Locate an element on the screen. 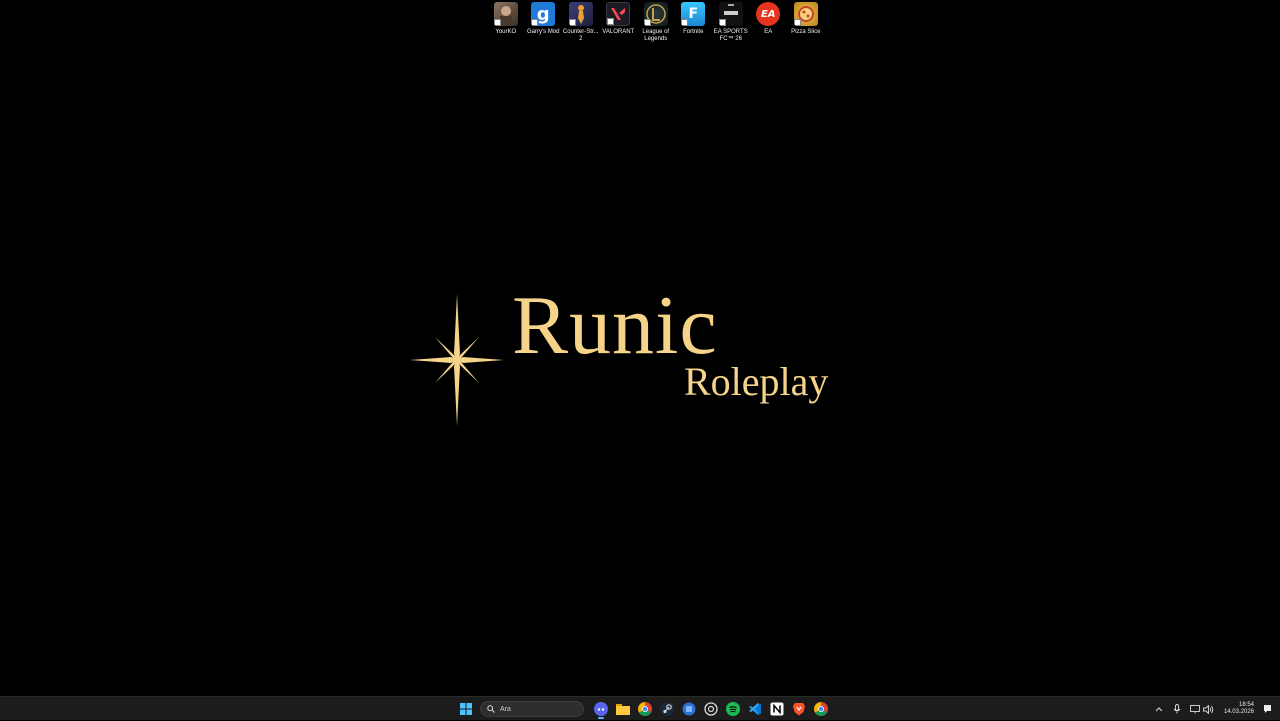 The width and height of the screenshot is (1280, 721). garrys-mod-icon: g is located at coordinates (543, 14).